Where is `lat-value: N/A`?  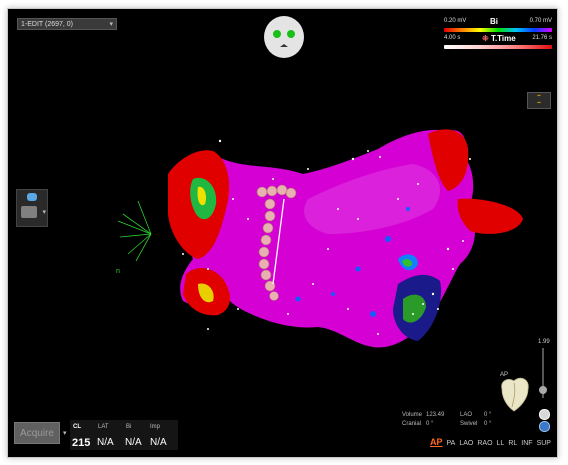
lat-value: N/A is located at coordinates (105, 442).